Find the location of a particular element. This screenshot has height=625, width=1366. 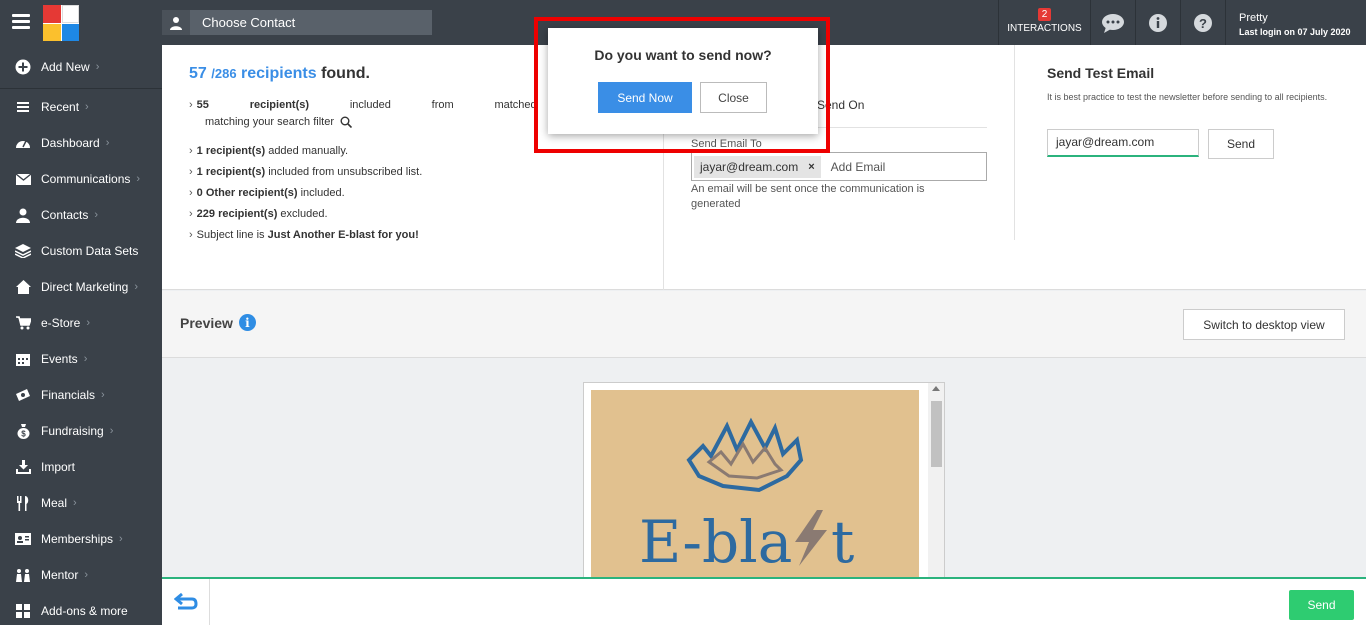

plus-circle-icon is located at coordinates (23, 67).